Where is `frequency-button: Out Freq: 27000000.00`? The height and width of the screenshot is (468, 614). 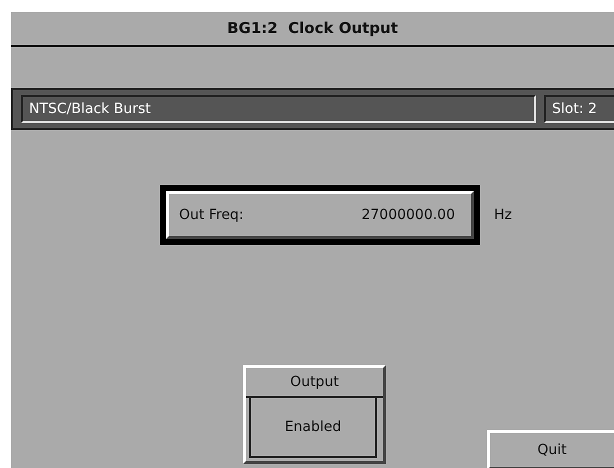
frequency-button: Out Freq: 27000000.00 is located at coordinates (320, 215).